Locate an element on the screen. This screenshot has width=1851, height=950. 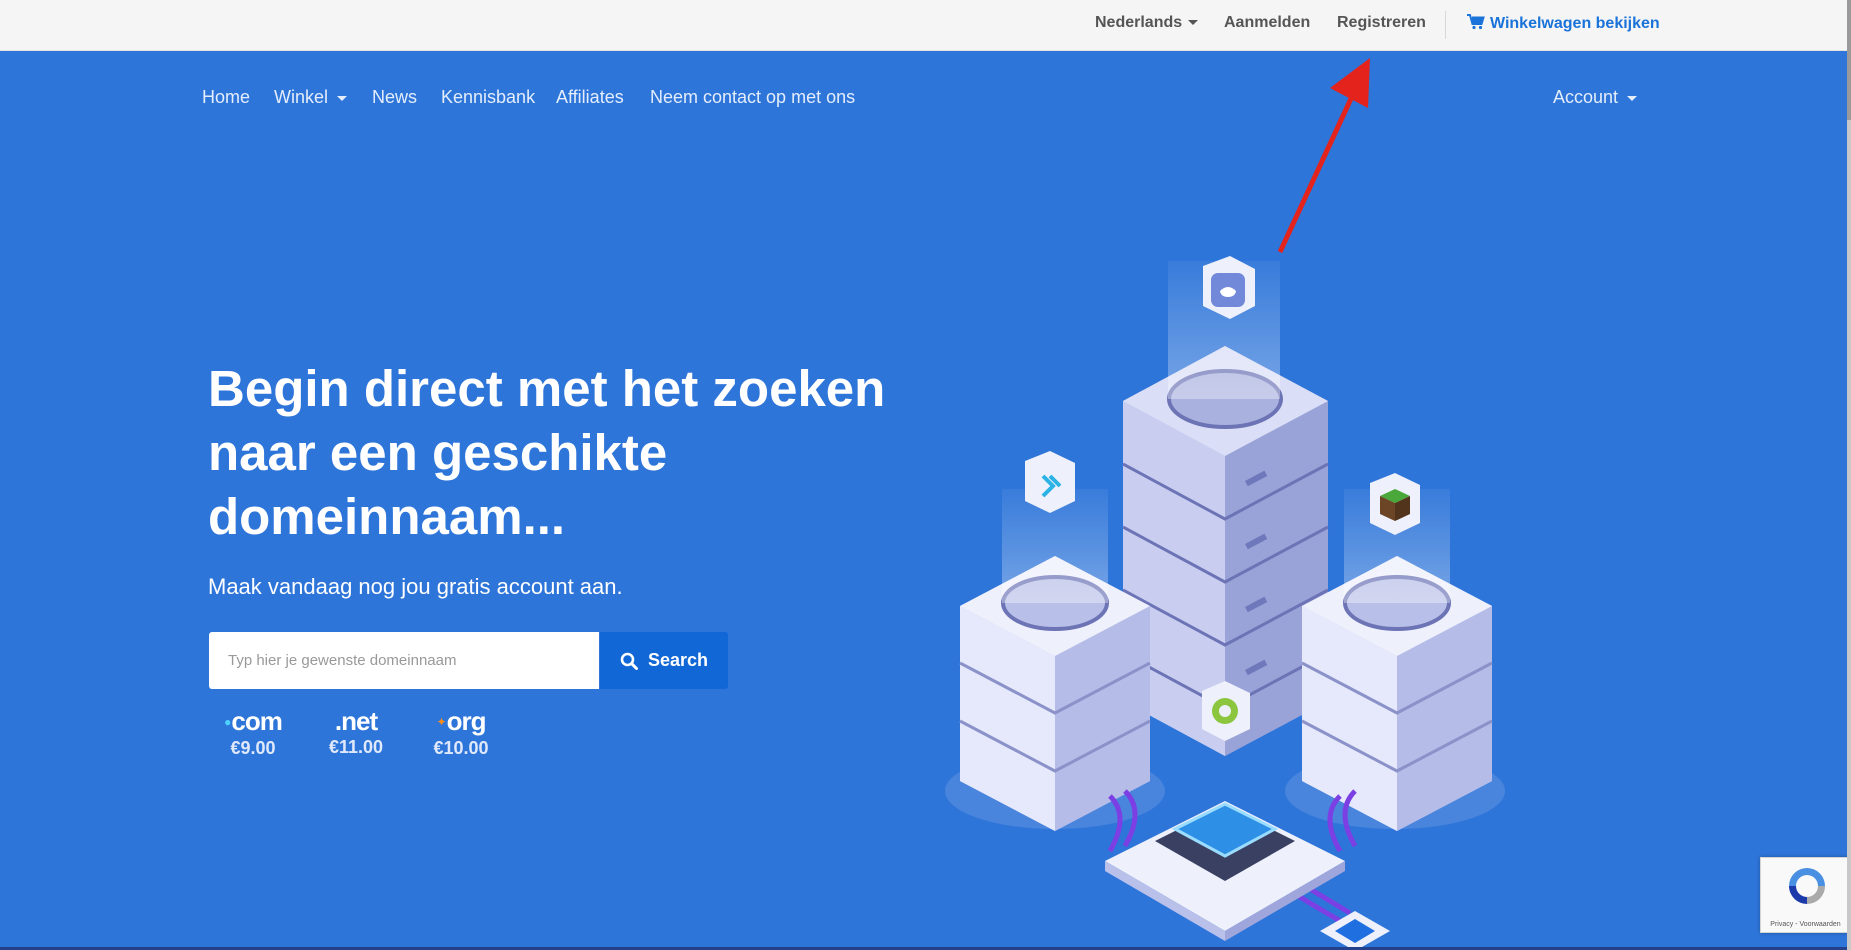
recaptcha-badge: Privacy - Voorwaarden is located at coordinates (1805, 895).